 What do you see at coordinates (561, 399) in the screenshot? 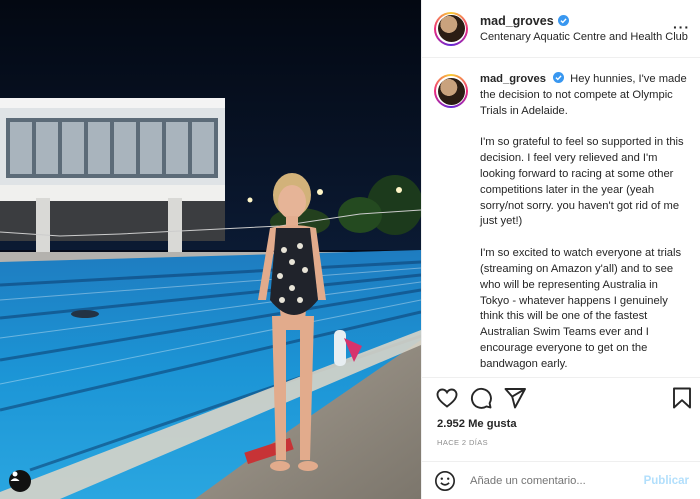
I see `action-bar` at bounding box center [561, 399].